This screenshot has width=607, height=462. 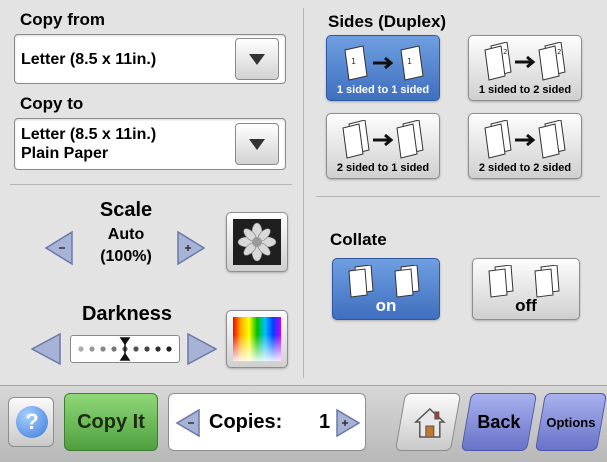 I want to click on column-divider, so click(x=303, y=193).